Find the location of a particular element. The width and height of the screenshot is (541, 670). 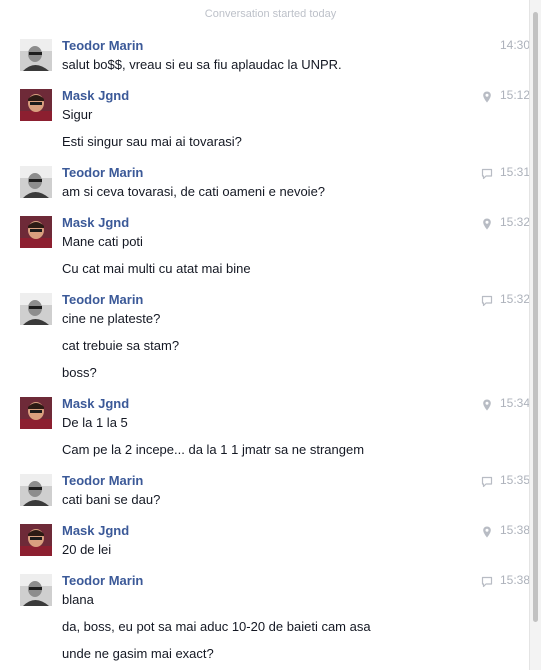

message-text: 20 de lei is located at coordinates (87, 549).